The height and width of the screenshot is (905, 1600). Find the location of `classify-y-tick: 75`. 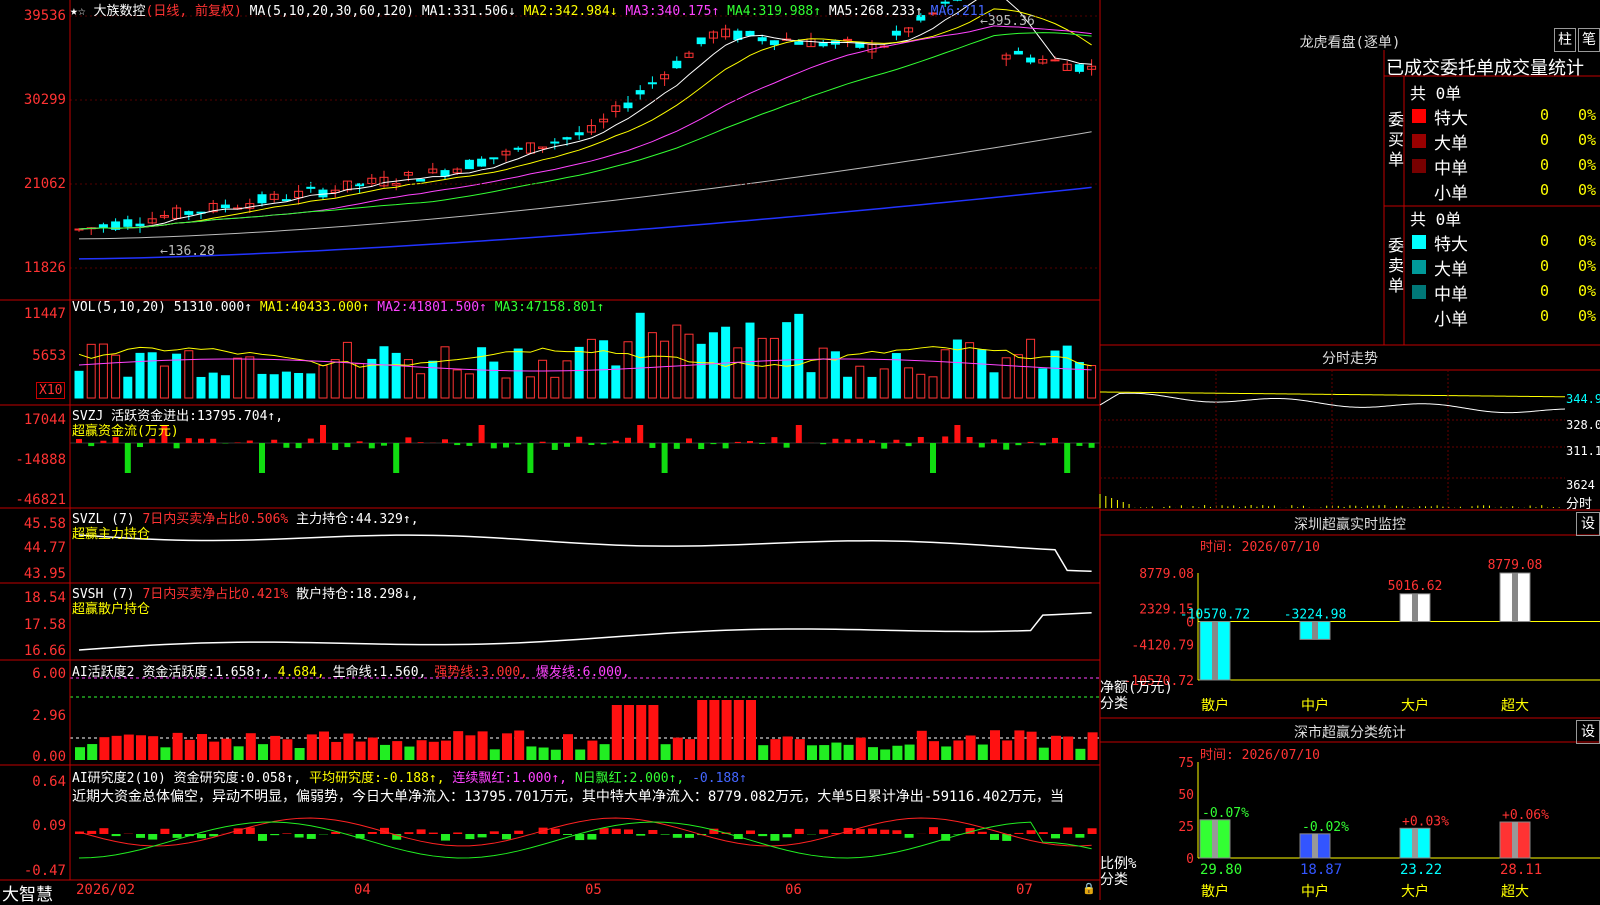

classify-y-tick: 75 is located at coordinates (1186, 763).